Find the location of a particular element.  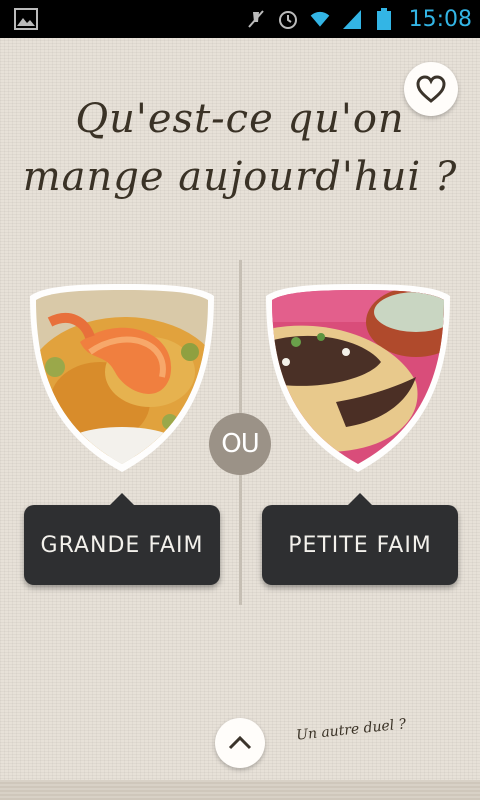

food-image-left is located at coordinates (122, 377).